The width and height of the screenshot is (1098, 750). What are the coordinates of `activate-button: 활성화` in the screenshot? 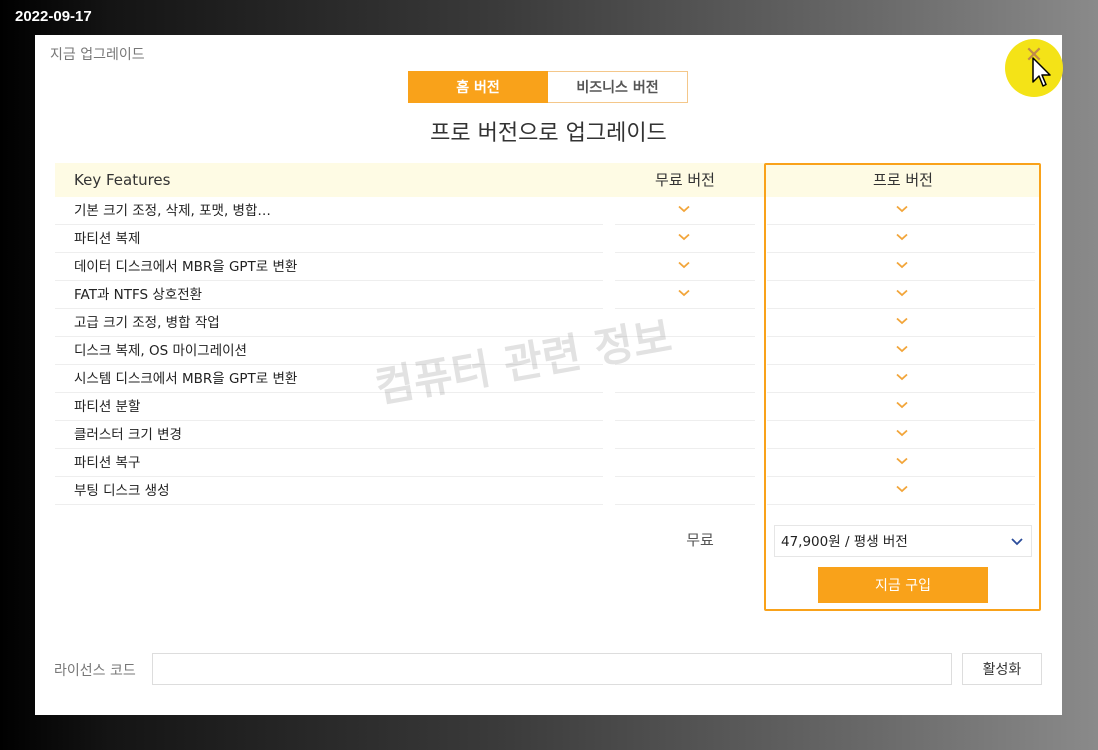 It's located at (1002, 669).